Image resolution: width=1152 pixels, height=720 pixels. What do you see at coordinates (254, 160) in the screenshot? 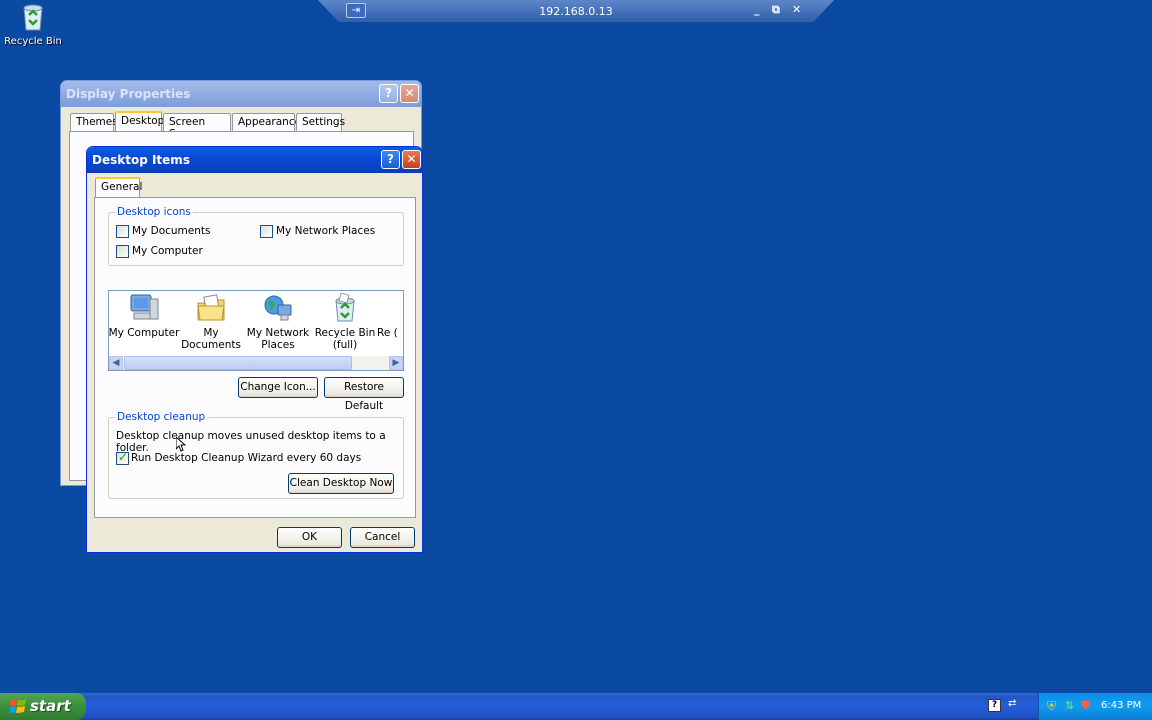
I see `desktop-items-titlebar: Desktop Items ? ✕` at bounding box center [254, 160].